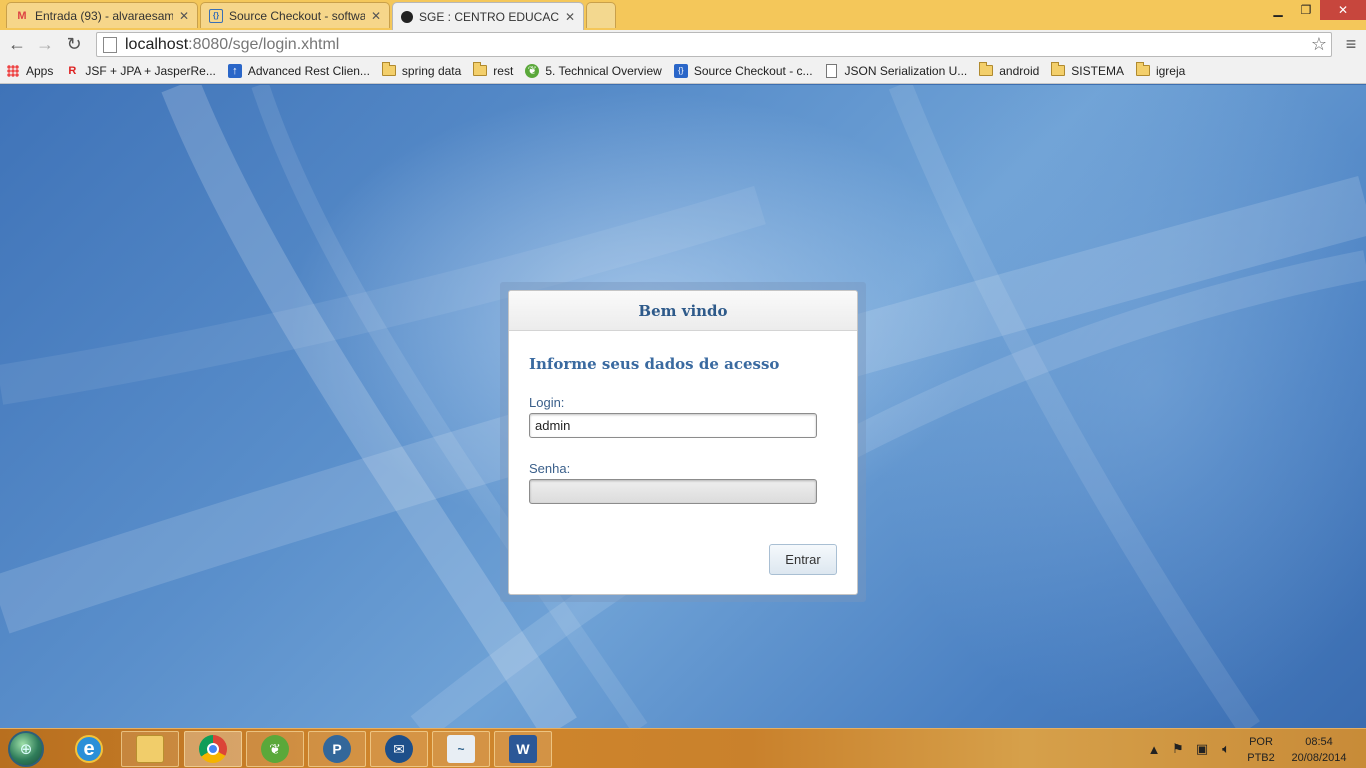  I want to click on back-icon: ←, so click(17, 44).